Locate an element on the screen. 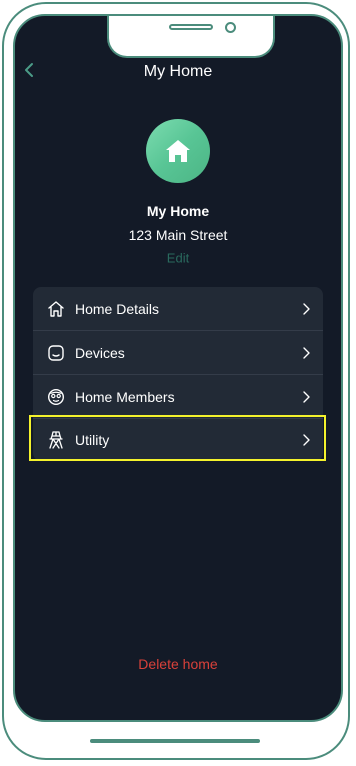 The height and width of the screenshot is (766, 356). delete-home-button: Delete home is located at coordinates (178, 664).